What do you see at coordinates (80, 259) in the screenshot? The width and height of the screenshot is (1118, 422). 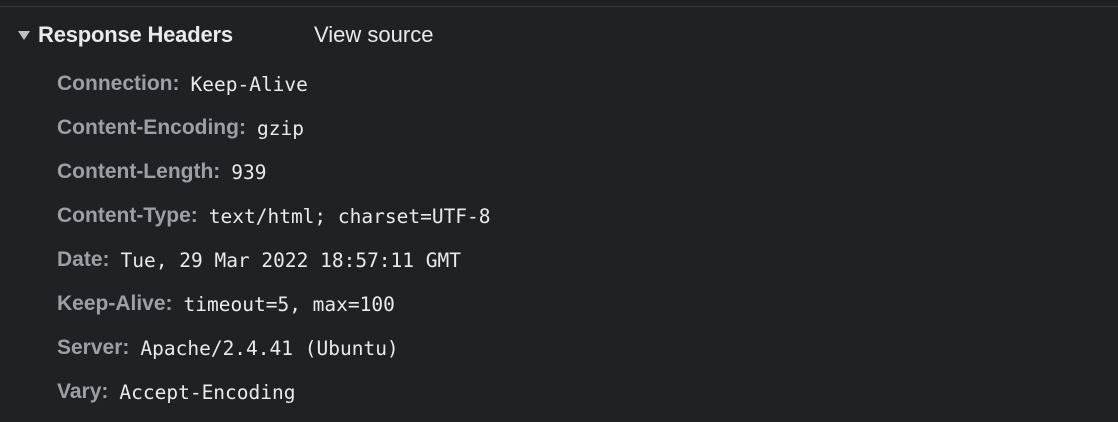 I see `header-name: Date` at bounding box center [80, 259].